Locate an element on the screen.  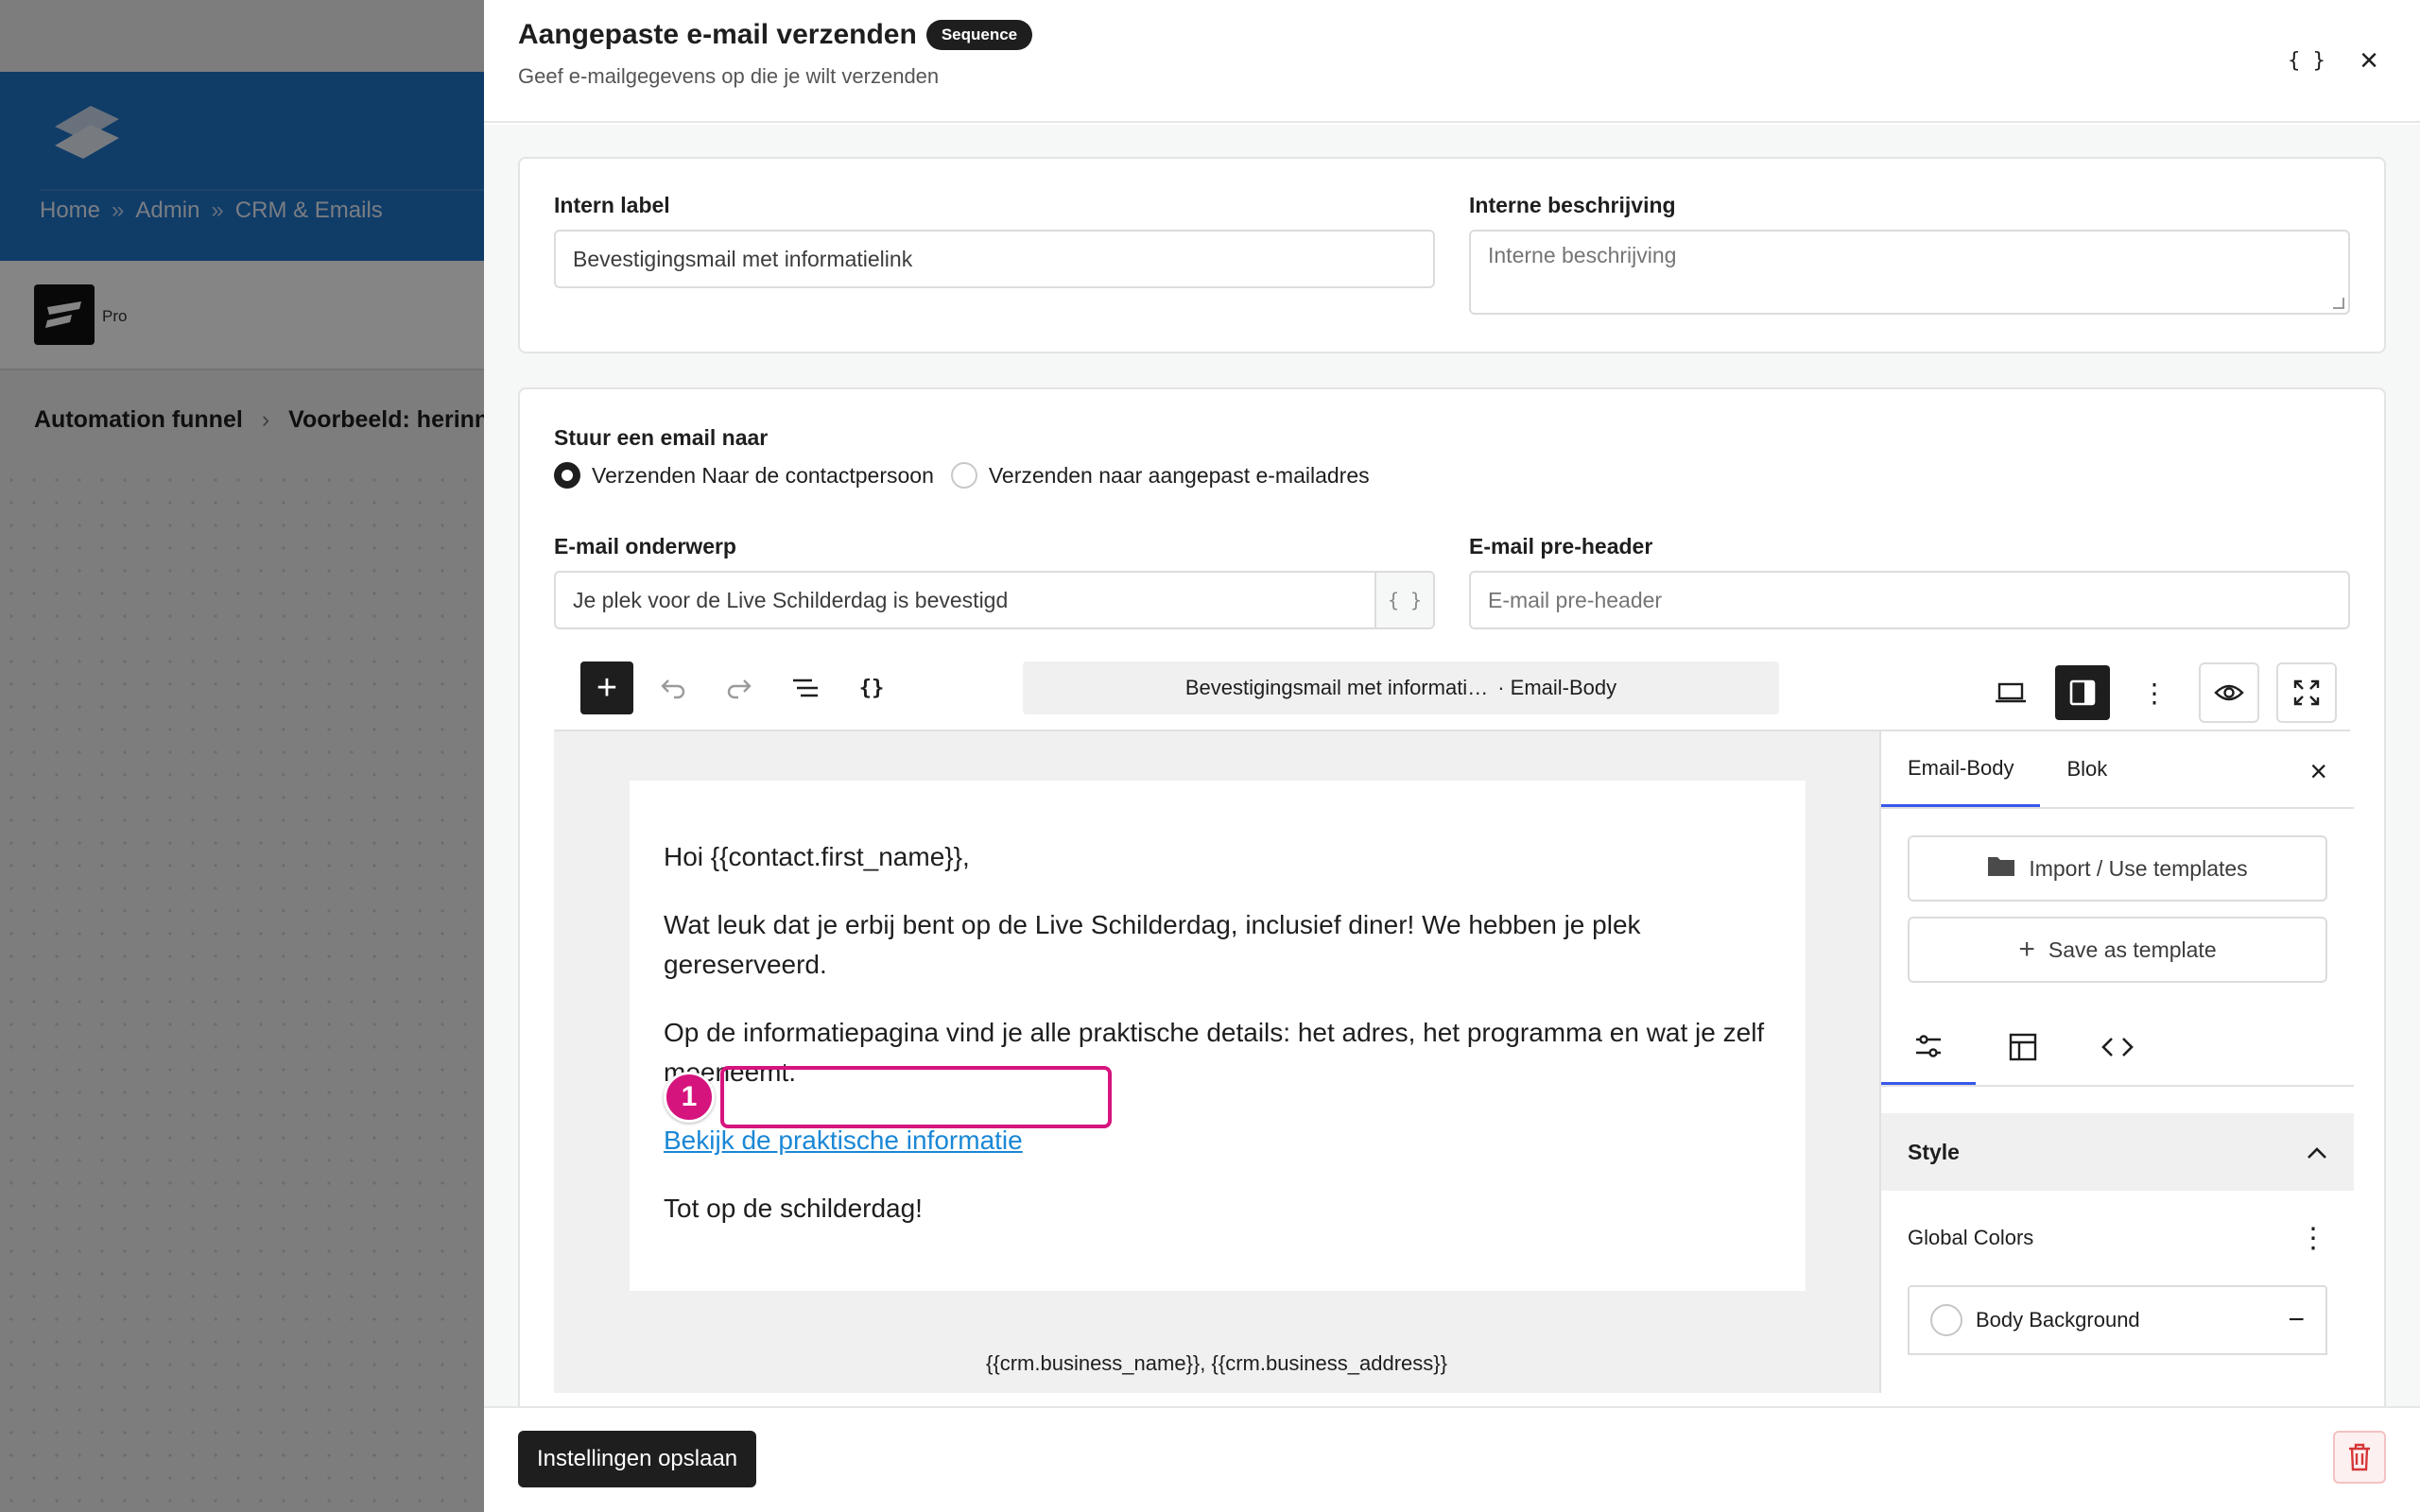
email-greeting: Hoi {{contact.first_name}}, is located at coordinates (1218, 857).